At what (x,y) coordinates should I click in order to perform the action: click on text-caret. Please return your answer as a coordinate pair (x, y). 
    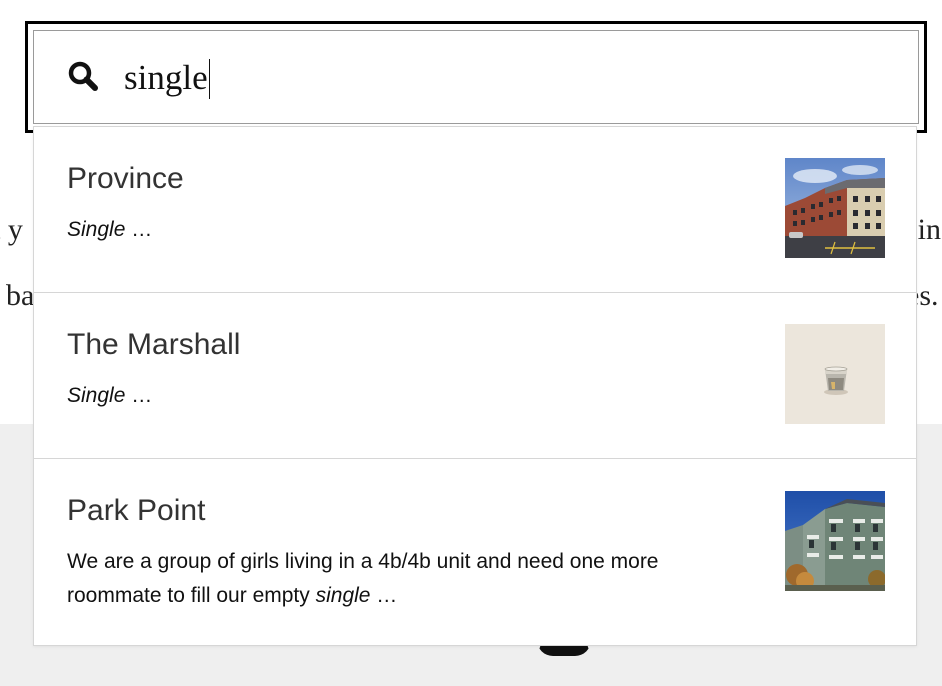
    Looking at the image, I should click on (209, 79).